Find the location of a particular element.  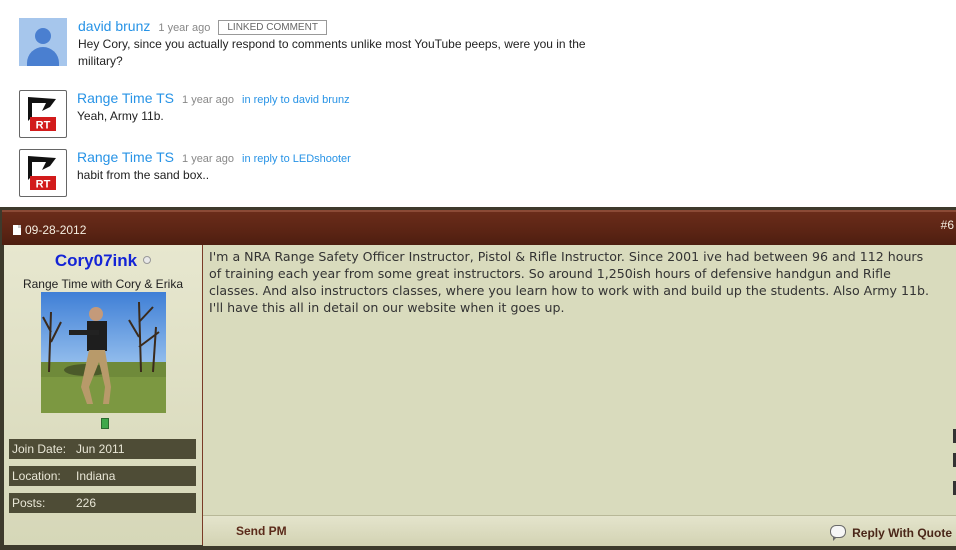

location-value: Indiana is located at coordinates (96, 476).